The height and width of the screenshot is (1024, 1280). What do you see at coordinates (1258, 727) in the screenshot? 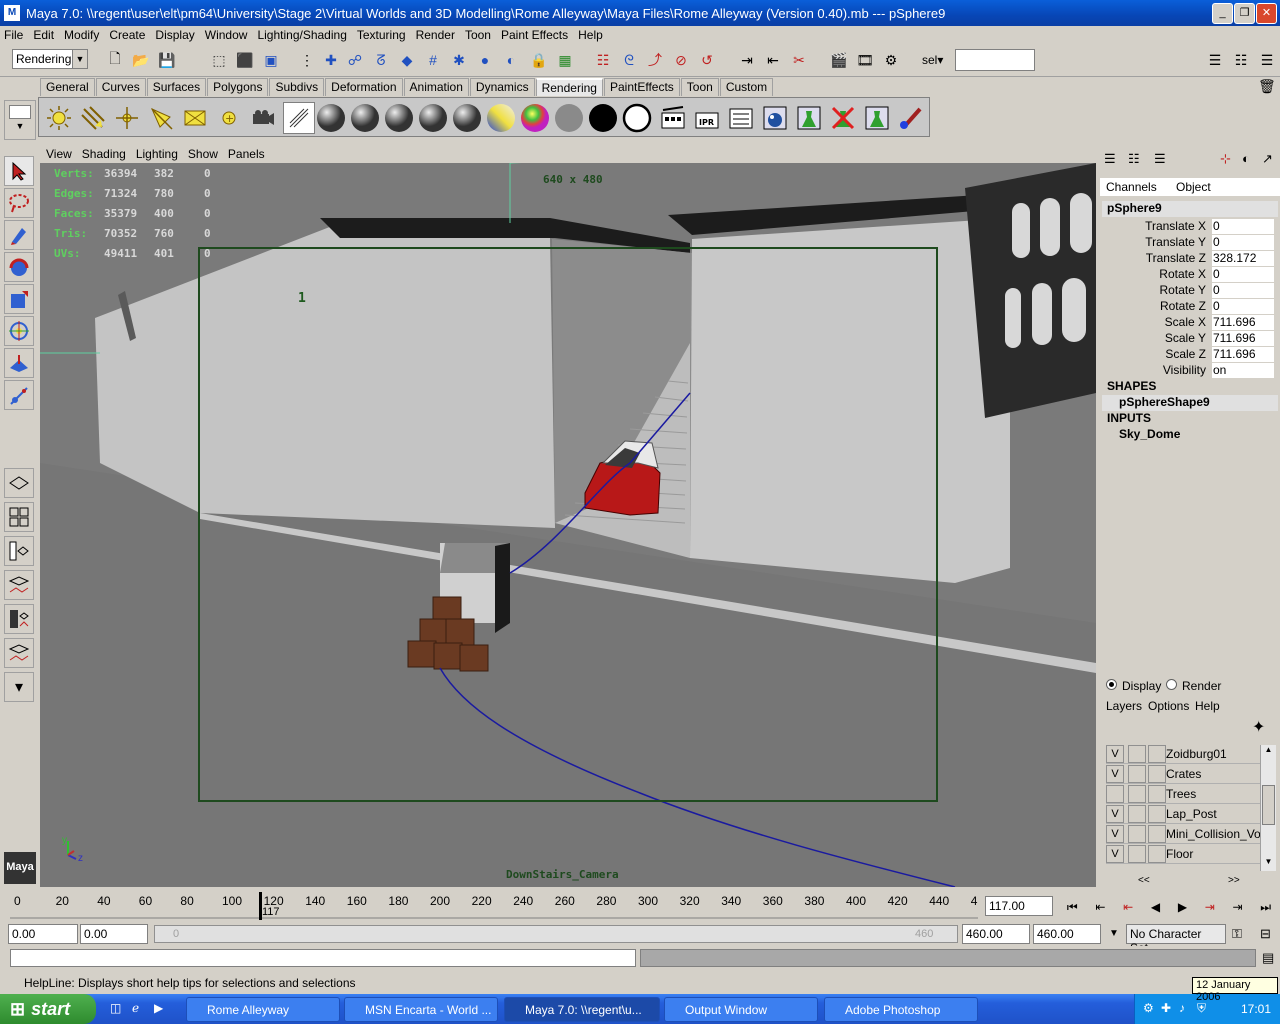
I see `new-layer-icon: ✦` at bounding box center [1258, 727].